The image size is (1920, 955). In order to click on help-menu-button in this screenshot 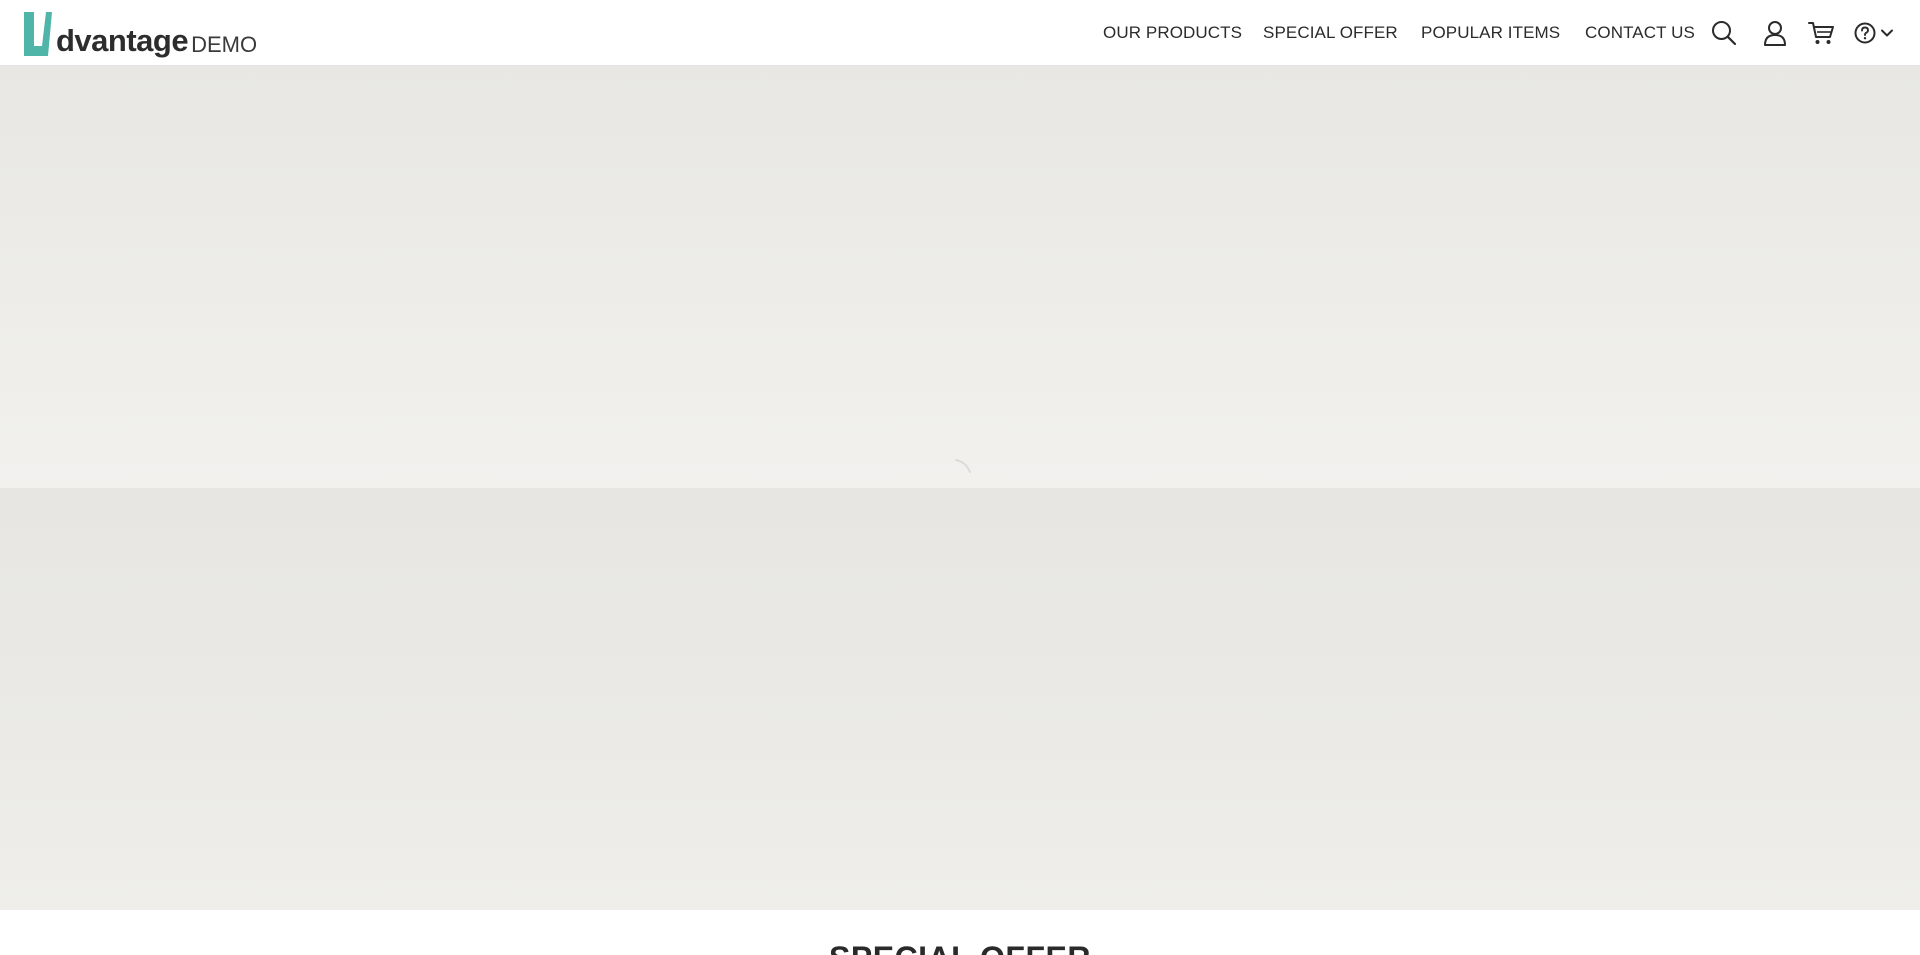, I will do `click(1875, 33)`.